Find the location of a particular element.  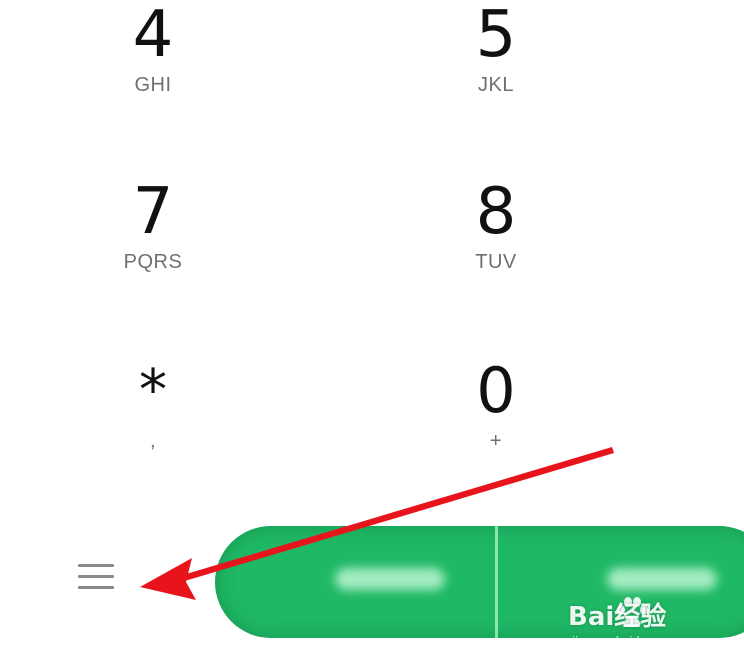

dial-key-letters: , is located at coordinates (153, 441).